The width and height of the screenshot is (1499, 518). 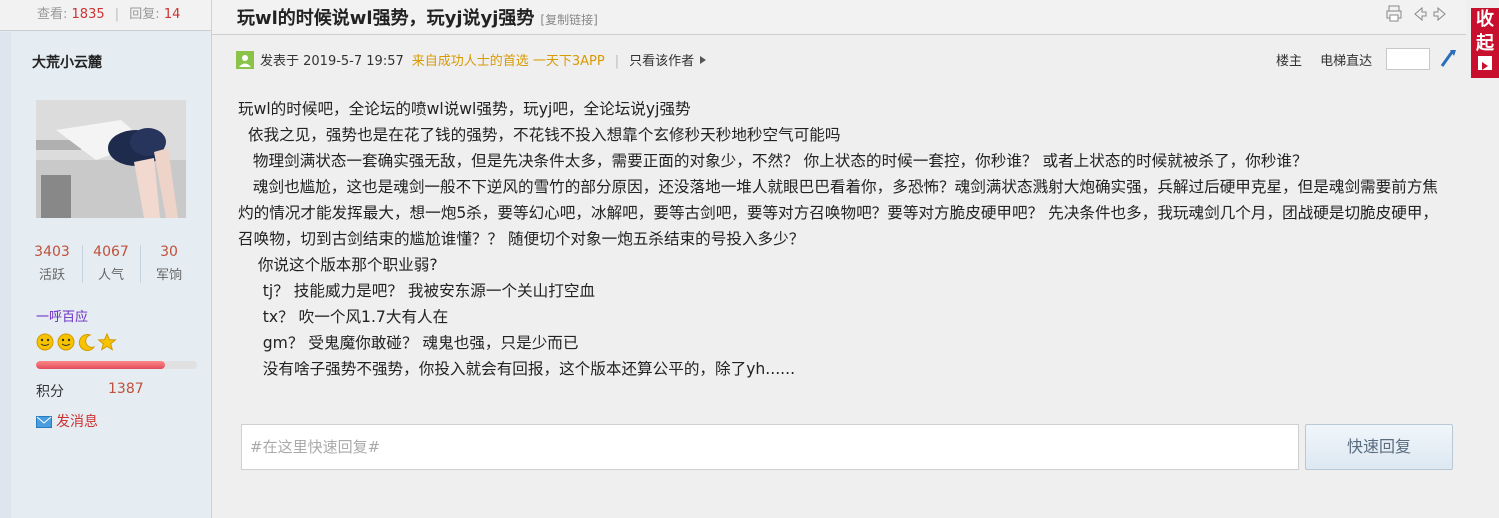 I want to click on replies-count: 14, so click(x=172, y=14).